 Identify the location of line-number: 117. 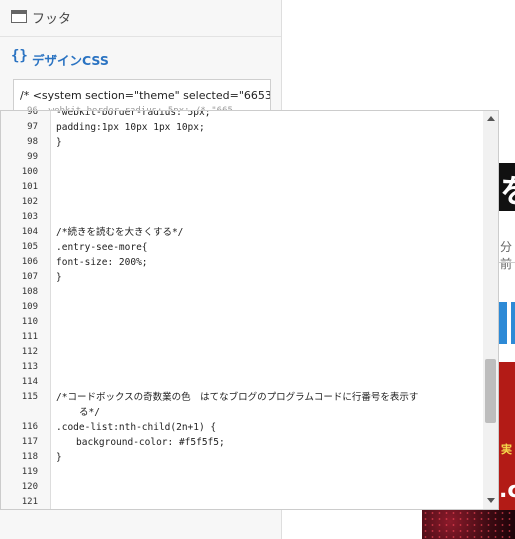
(29, 442).